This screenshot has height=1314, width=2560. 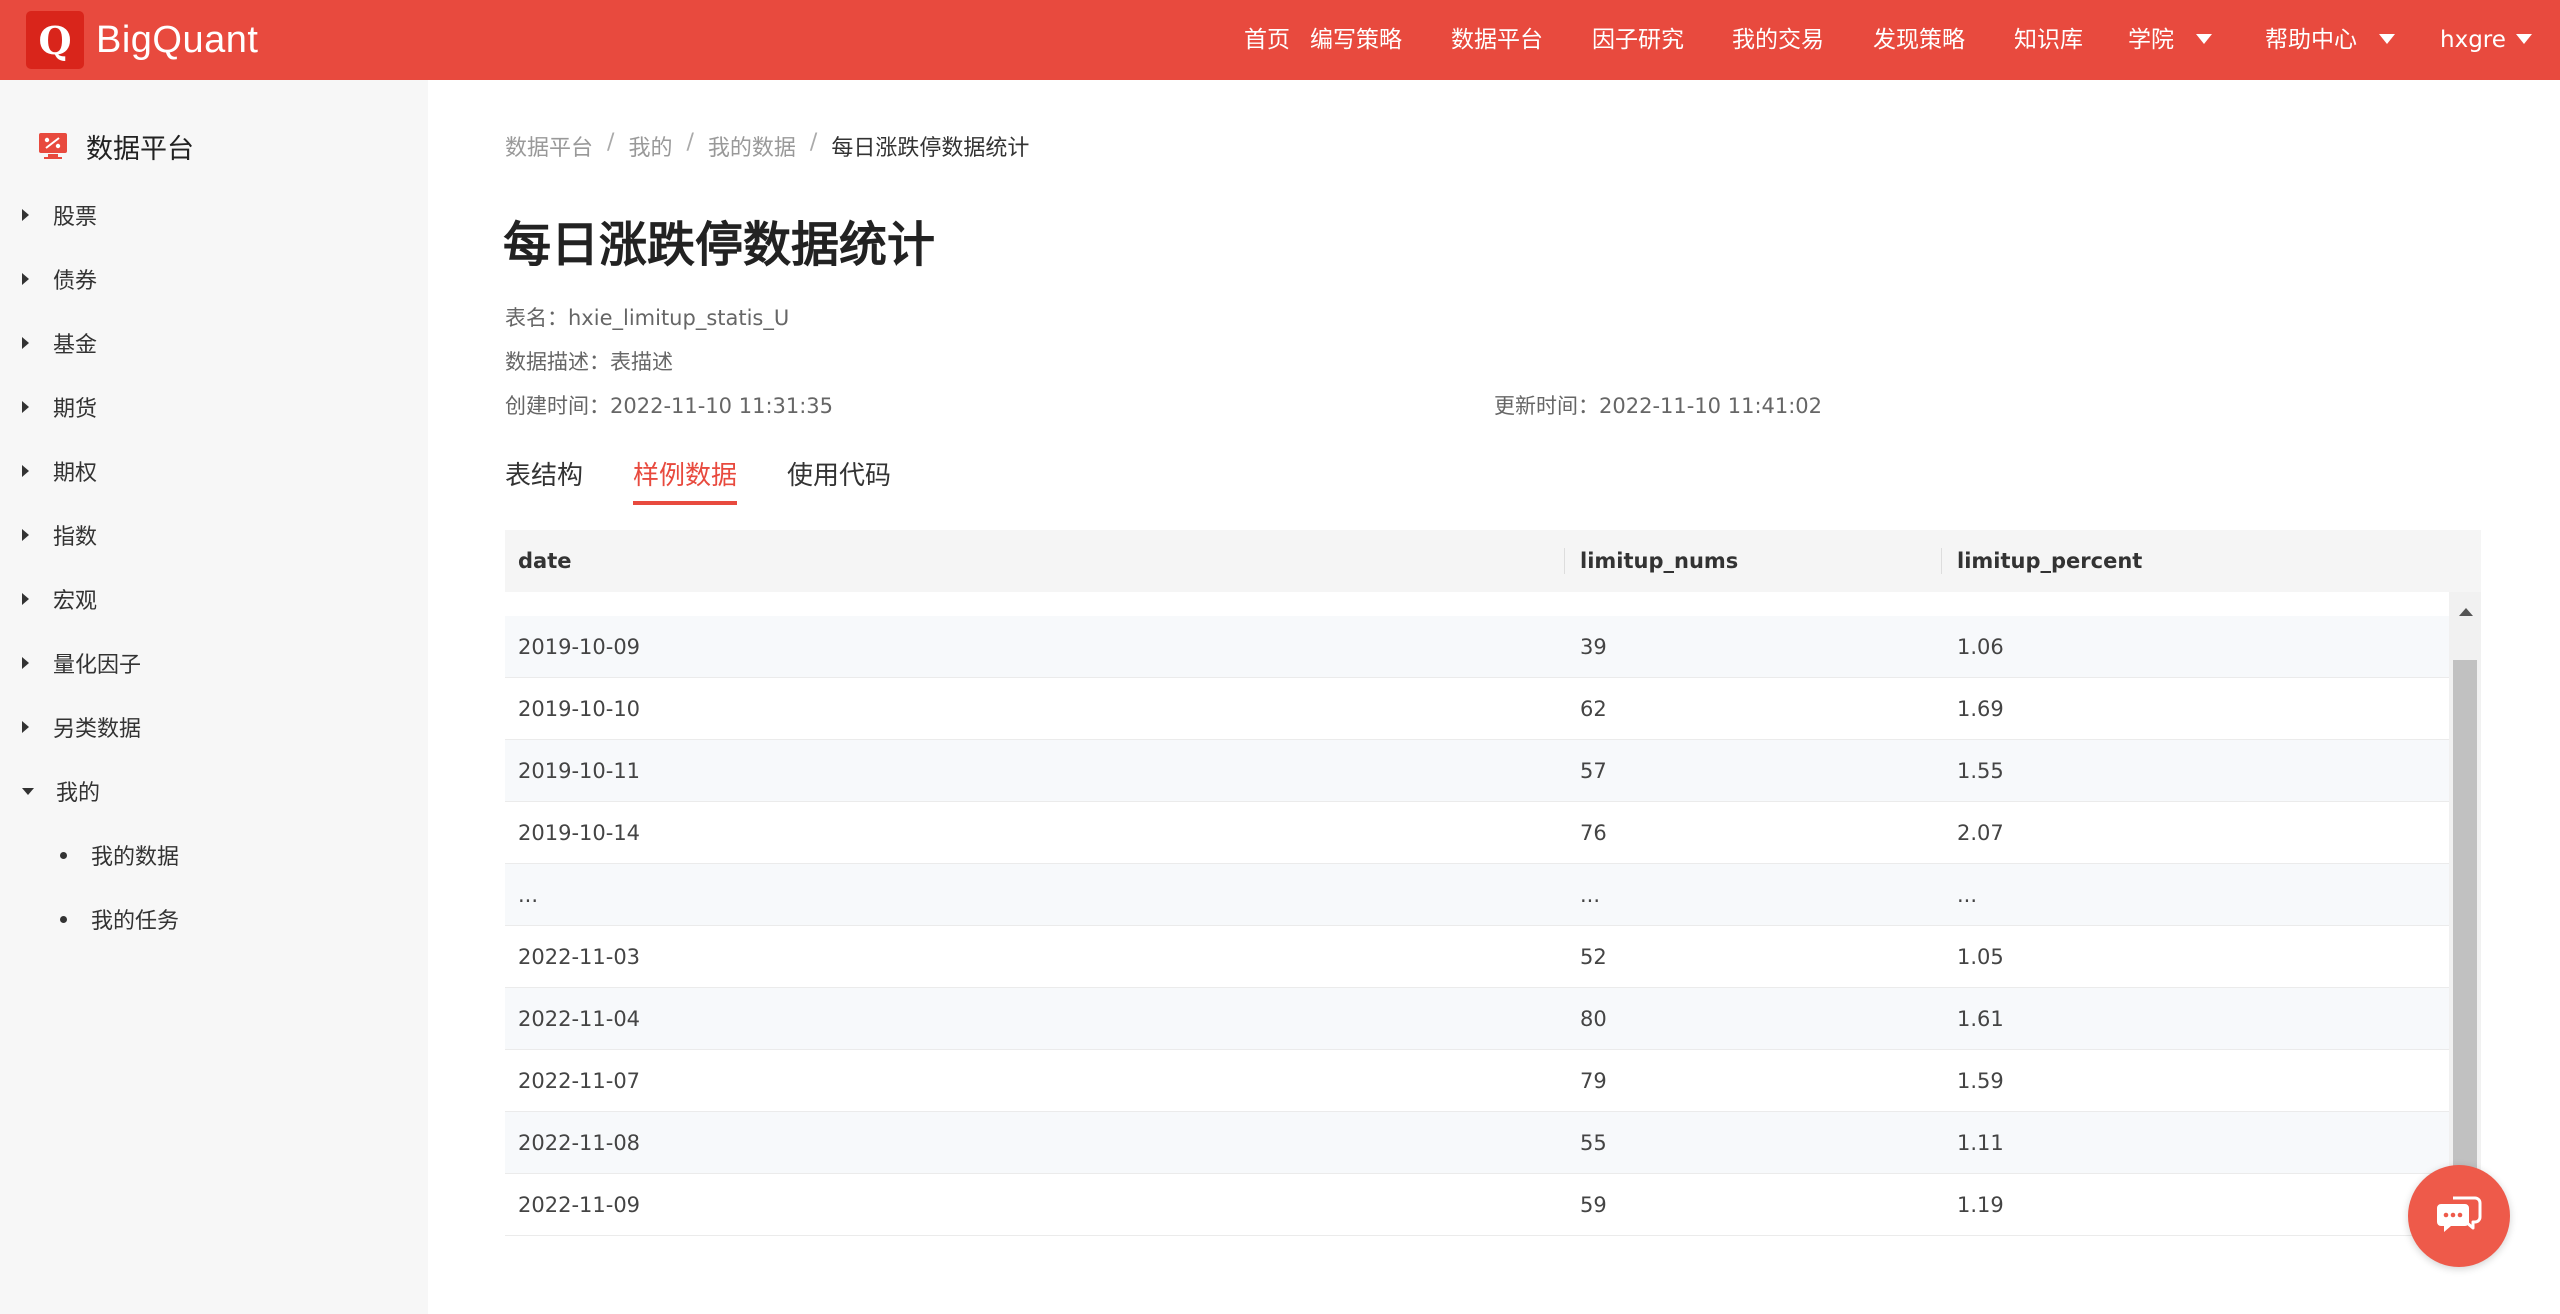 I want to click on column-header-limitup-percent: limitup_percent, so click(x=2050, y=561).